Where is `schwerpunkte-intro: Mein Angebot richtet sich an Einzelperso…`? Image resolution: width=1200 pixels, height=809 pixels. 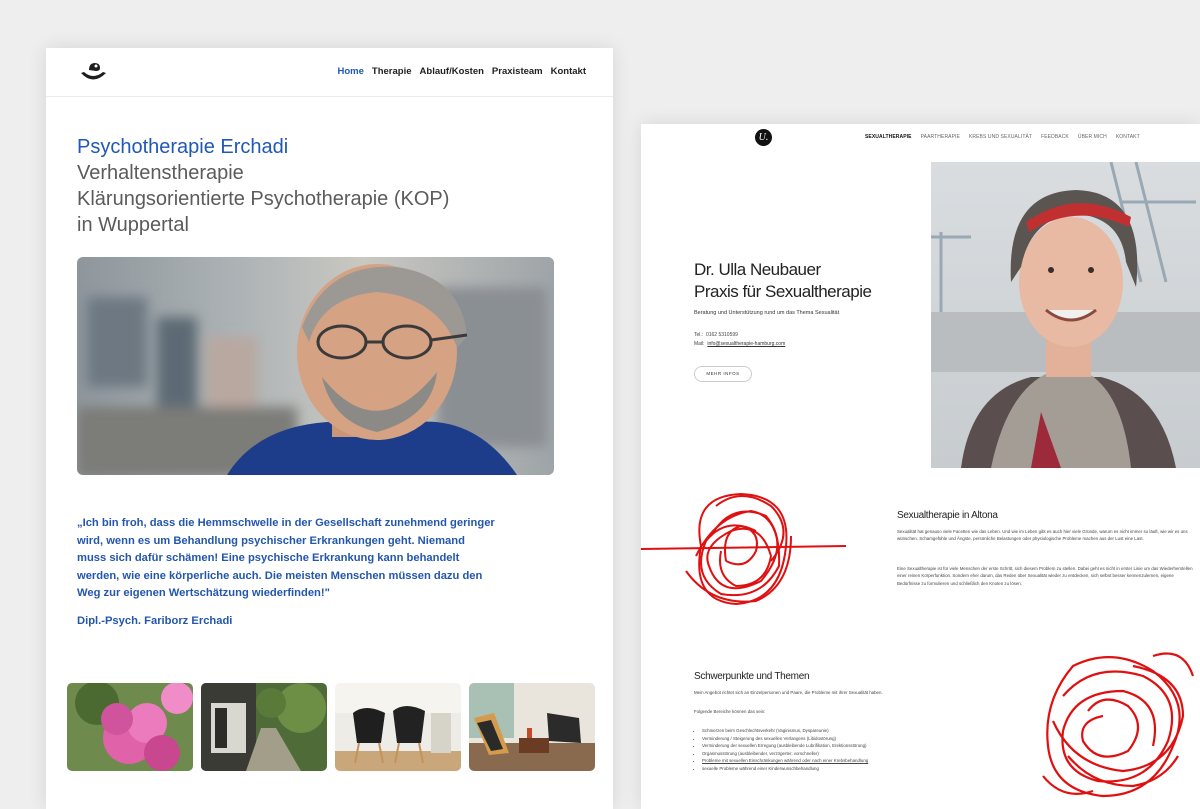
schwerpunkte-intro: Mein Angebot richtet sich an Einzelperso… is located at coordinates (788, 692).